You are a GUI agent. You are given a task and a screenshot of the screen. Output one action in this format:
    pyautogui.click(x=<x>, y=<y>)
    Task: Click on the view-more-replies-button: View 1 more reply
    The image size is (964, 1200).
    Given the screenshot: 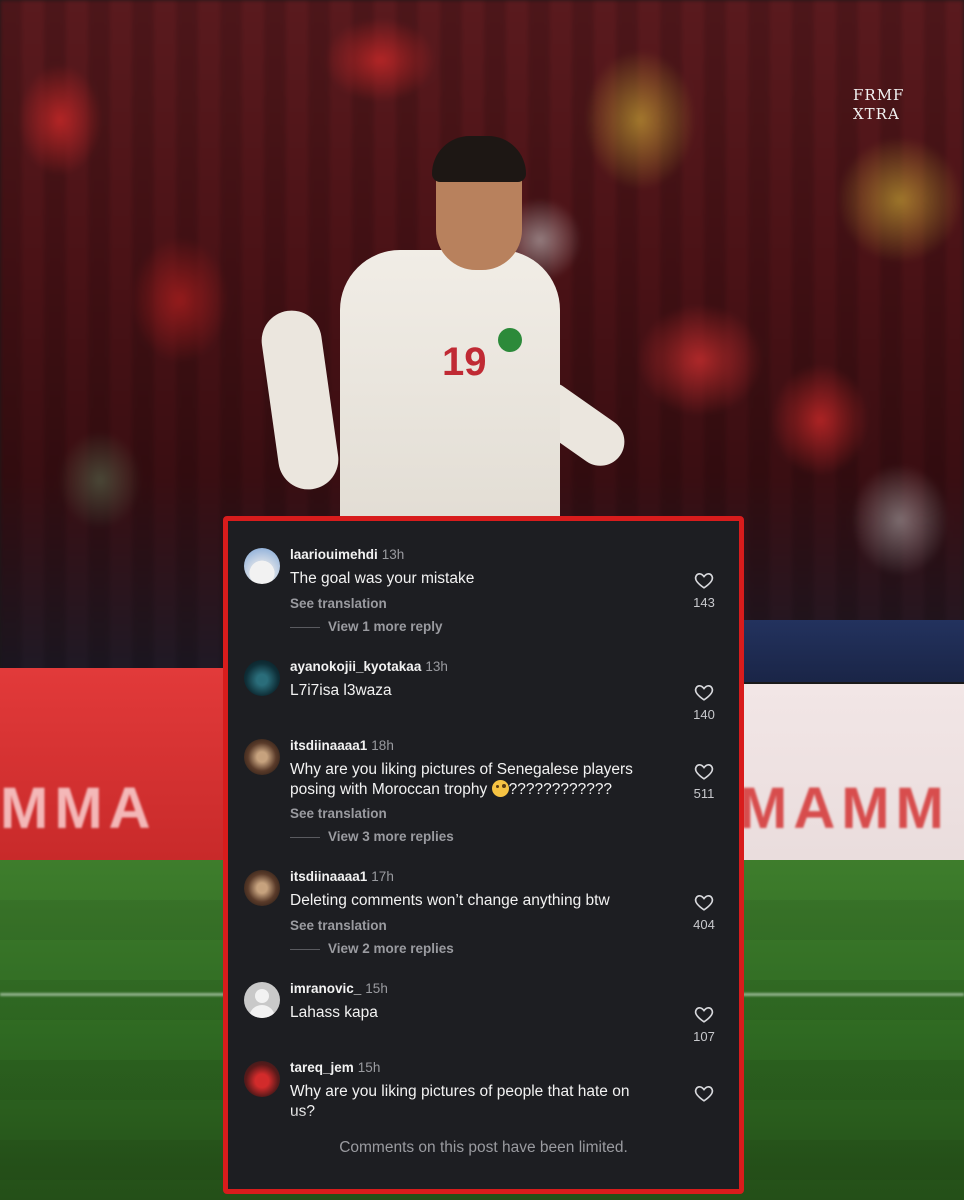 What is the action you would take?
    pyautogui.click(x=366, y=626)
    